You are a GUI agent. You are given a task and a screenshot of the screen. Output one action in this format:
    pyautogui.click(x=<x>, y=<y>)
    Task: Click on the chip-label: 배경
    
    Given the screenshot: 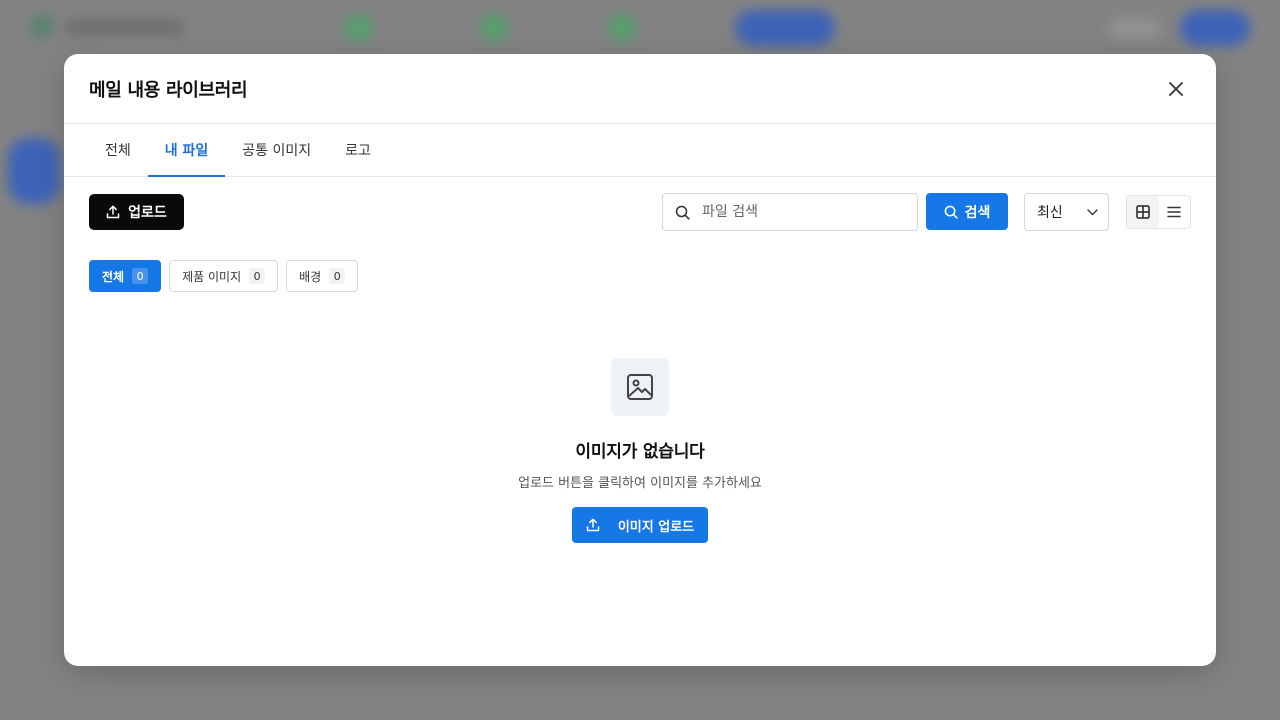 What is the action you would take?
    pyautogui.click(x=310, y=276)
    